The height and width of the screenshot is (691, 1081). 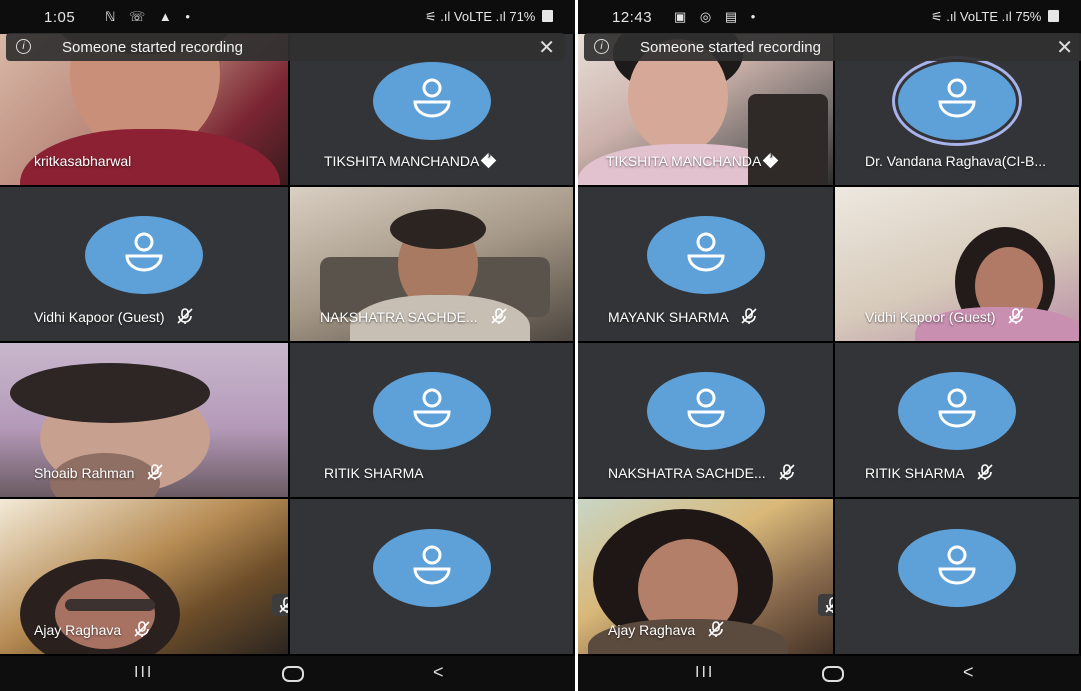 I want to click on battery-percent: 71%, so click(x=522, y=16).